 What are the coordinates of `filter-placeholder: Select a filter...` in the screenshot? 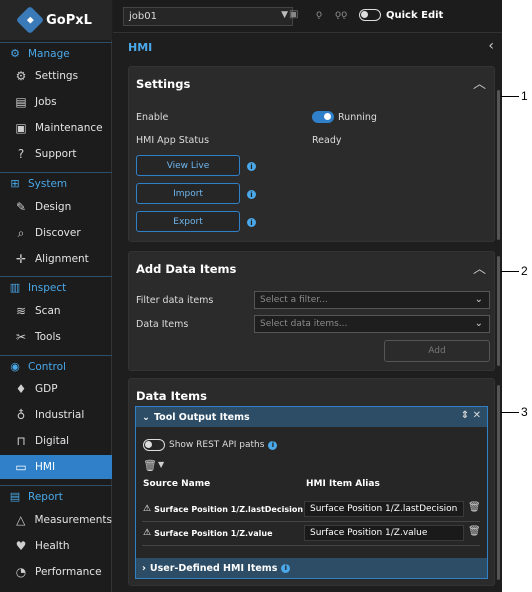 It's located at (294, 300).